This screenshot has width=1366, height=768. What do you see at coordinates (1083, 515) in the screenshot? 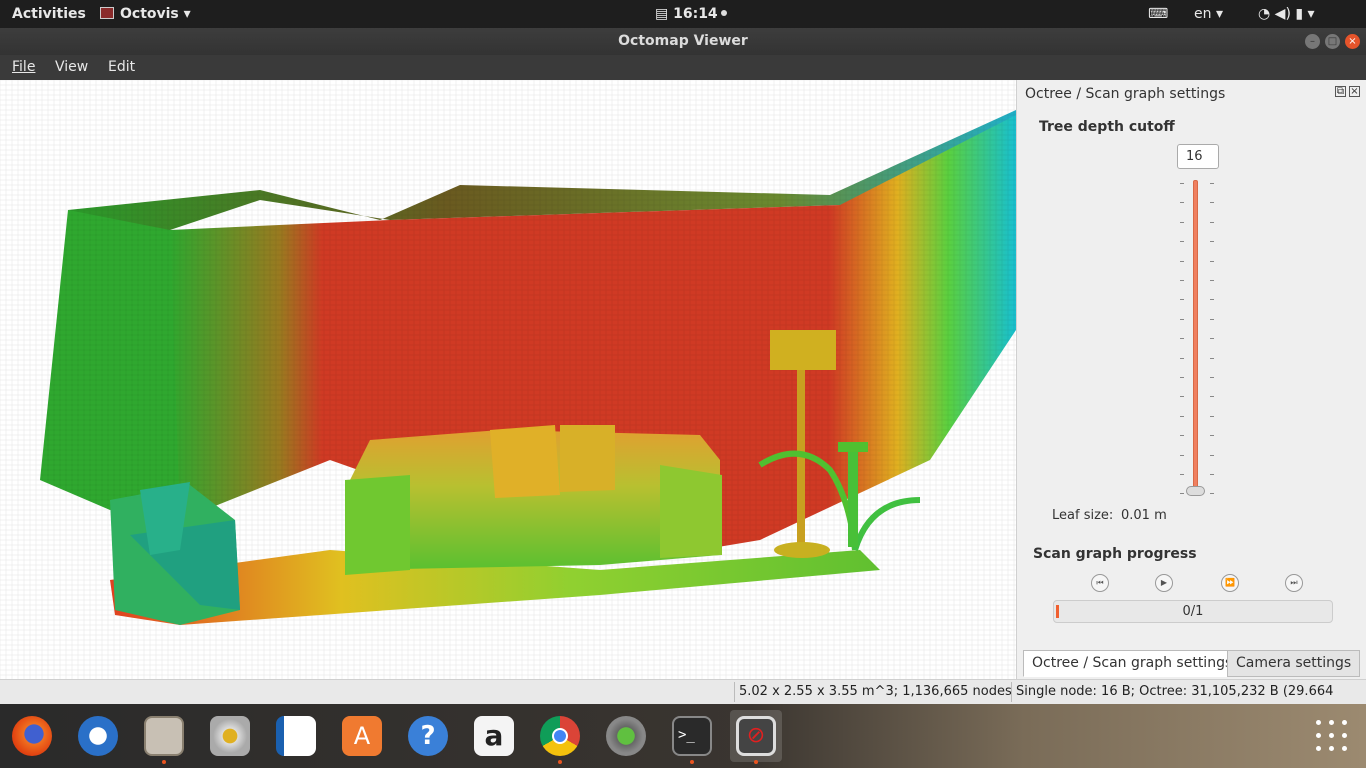
I see `leaf-size-label: Leaf size:` at bounding box center [1083, 515].